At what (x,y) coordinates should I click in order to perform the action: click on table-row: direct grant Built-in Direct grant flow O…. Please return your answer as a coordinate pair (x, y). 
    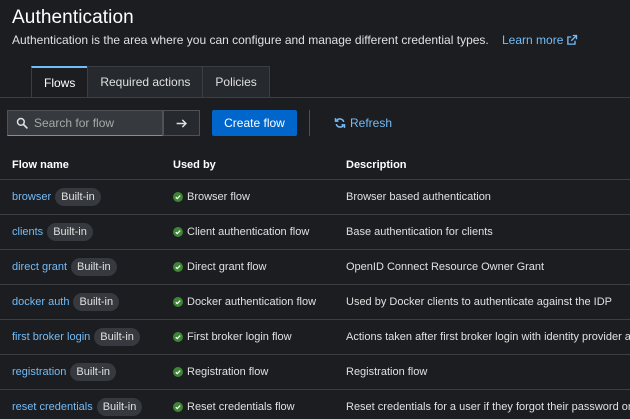
    Looking at the image, I should click on (315, 267).